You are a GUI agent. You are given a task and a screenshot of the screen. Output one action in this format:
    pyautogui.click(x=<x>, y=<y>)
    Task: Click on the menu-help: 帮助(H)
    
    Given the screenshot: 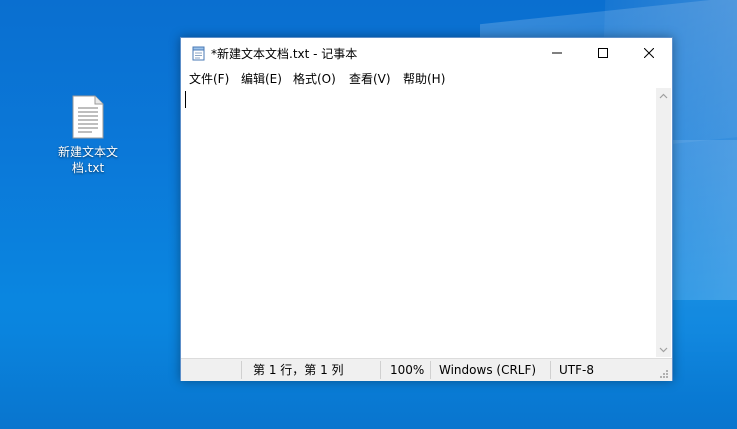 What is the action you would take?
    pyautogui.click(x=424, y=78)
    